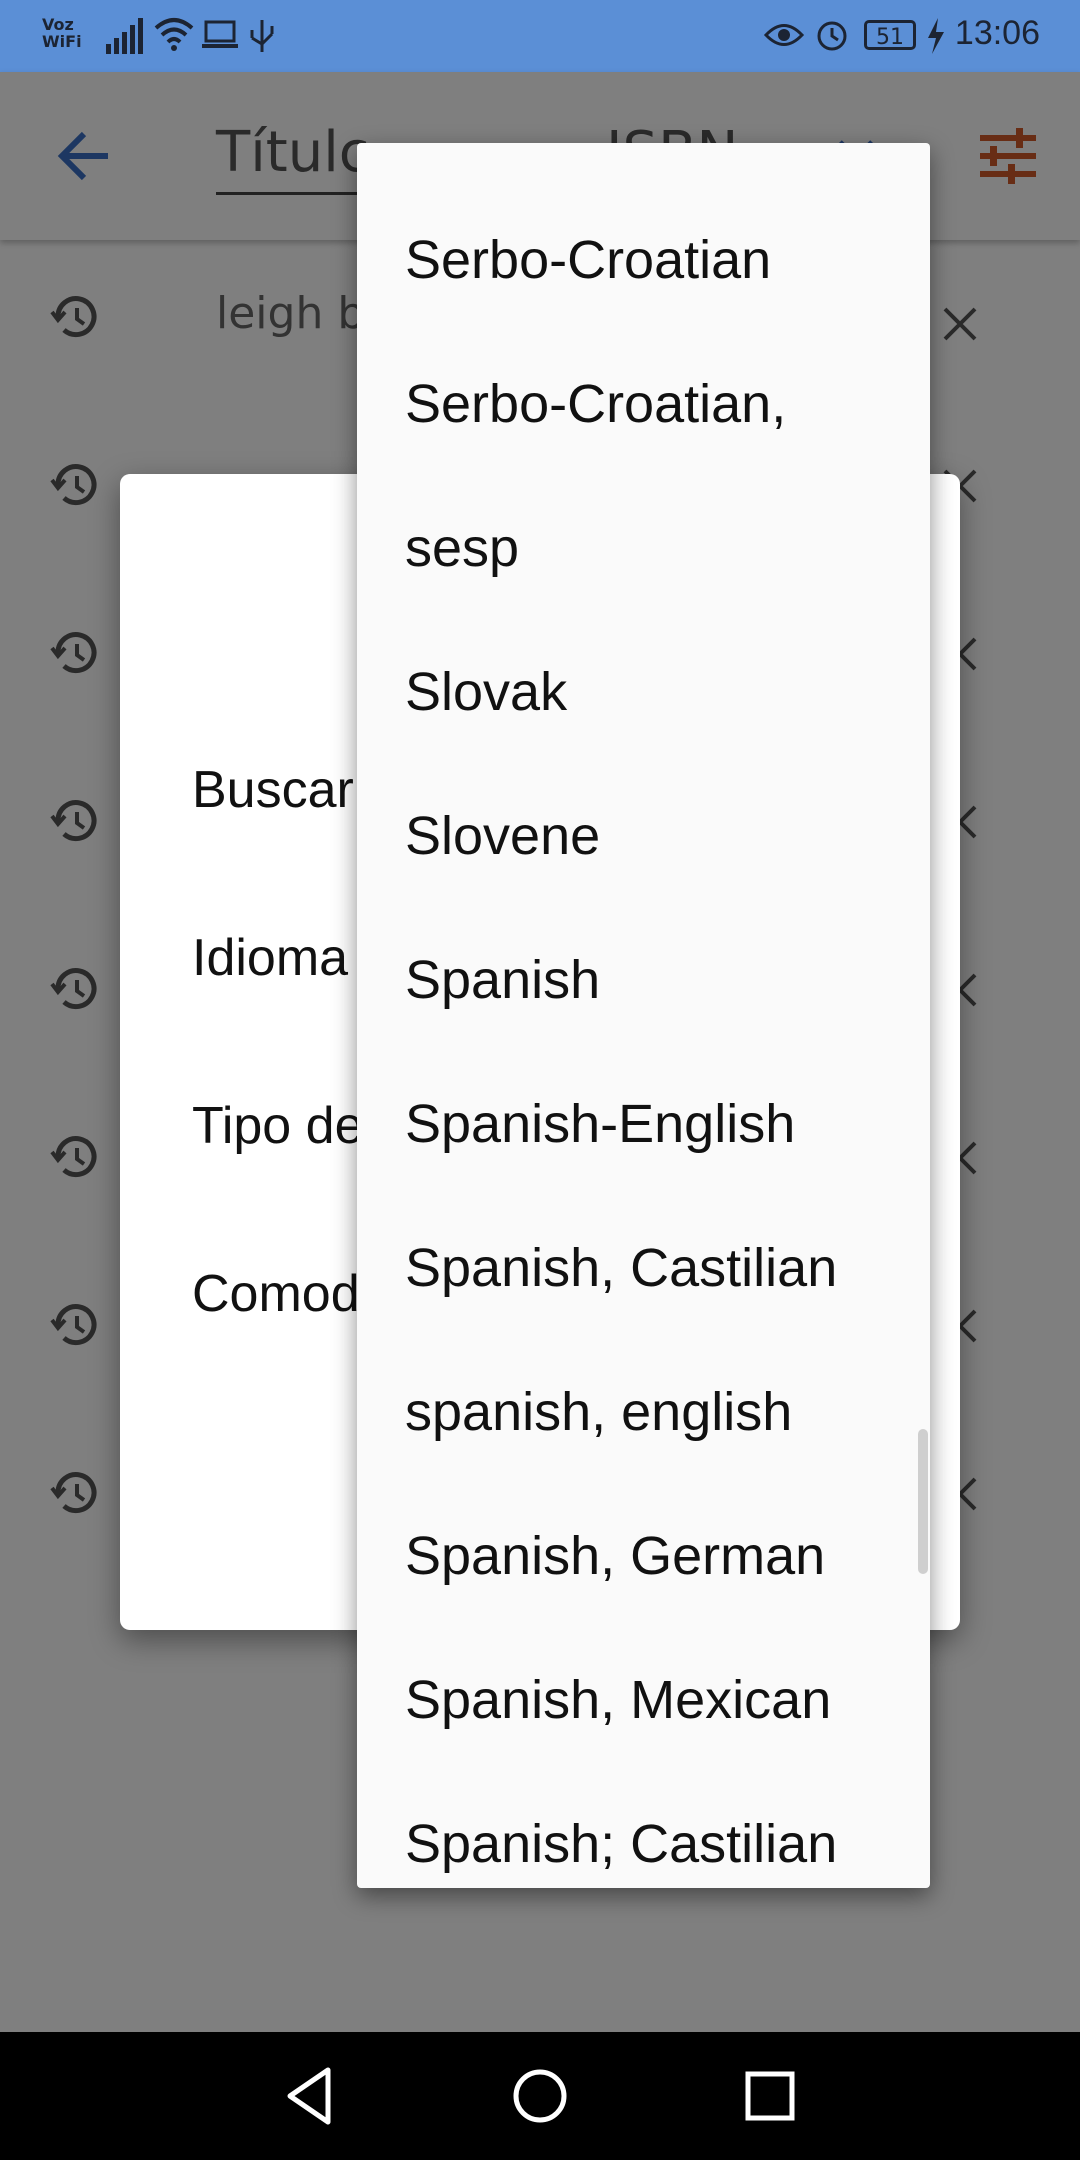 The height and width of the screenshot is (2160, 1080). What do you see at coordinates (784, 35) in the screenshot?
I see `eye-icon` at bounding box center [784, 35].